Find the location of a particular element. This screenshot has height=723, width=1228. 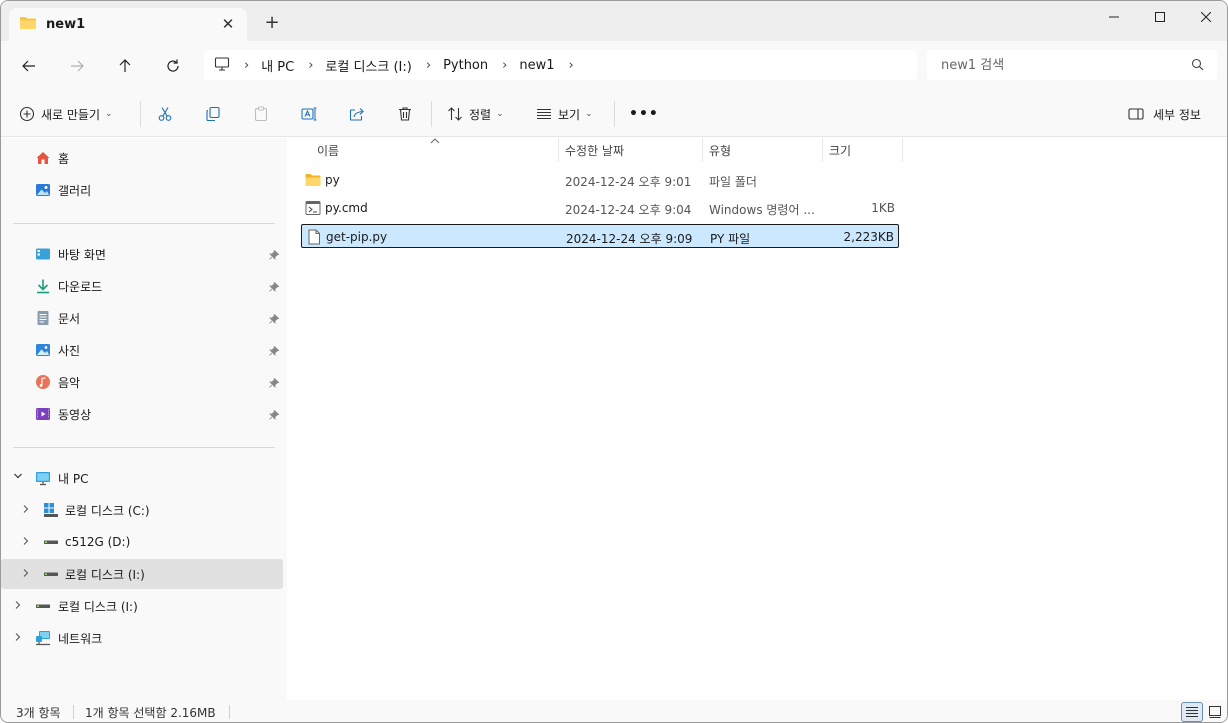

navigation-bar: › 내 PC › 로컬 디스크 (I:) › Python › new1 › is located at coordinates (614, 65).